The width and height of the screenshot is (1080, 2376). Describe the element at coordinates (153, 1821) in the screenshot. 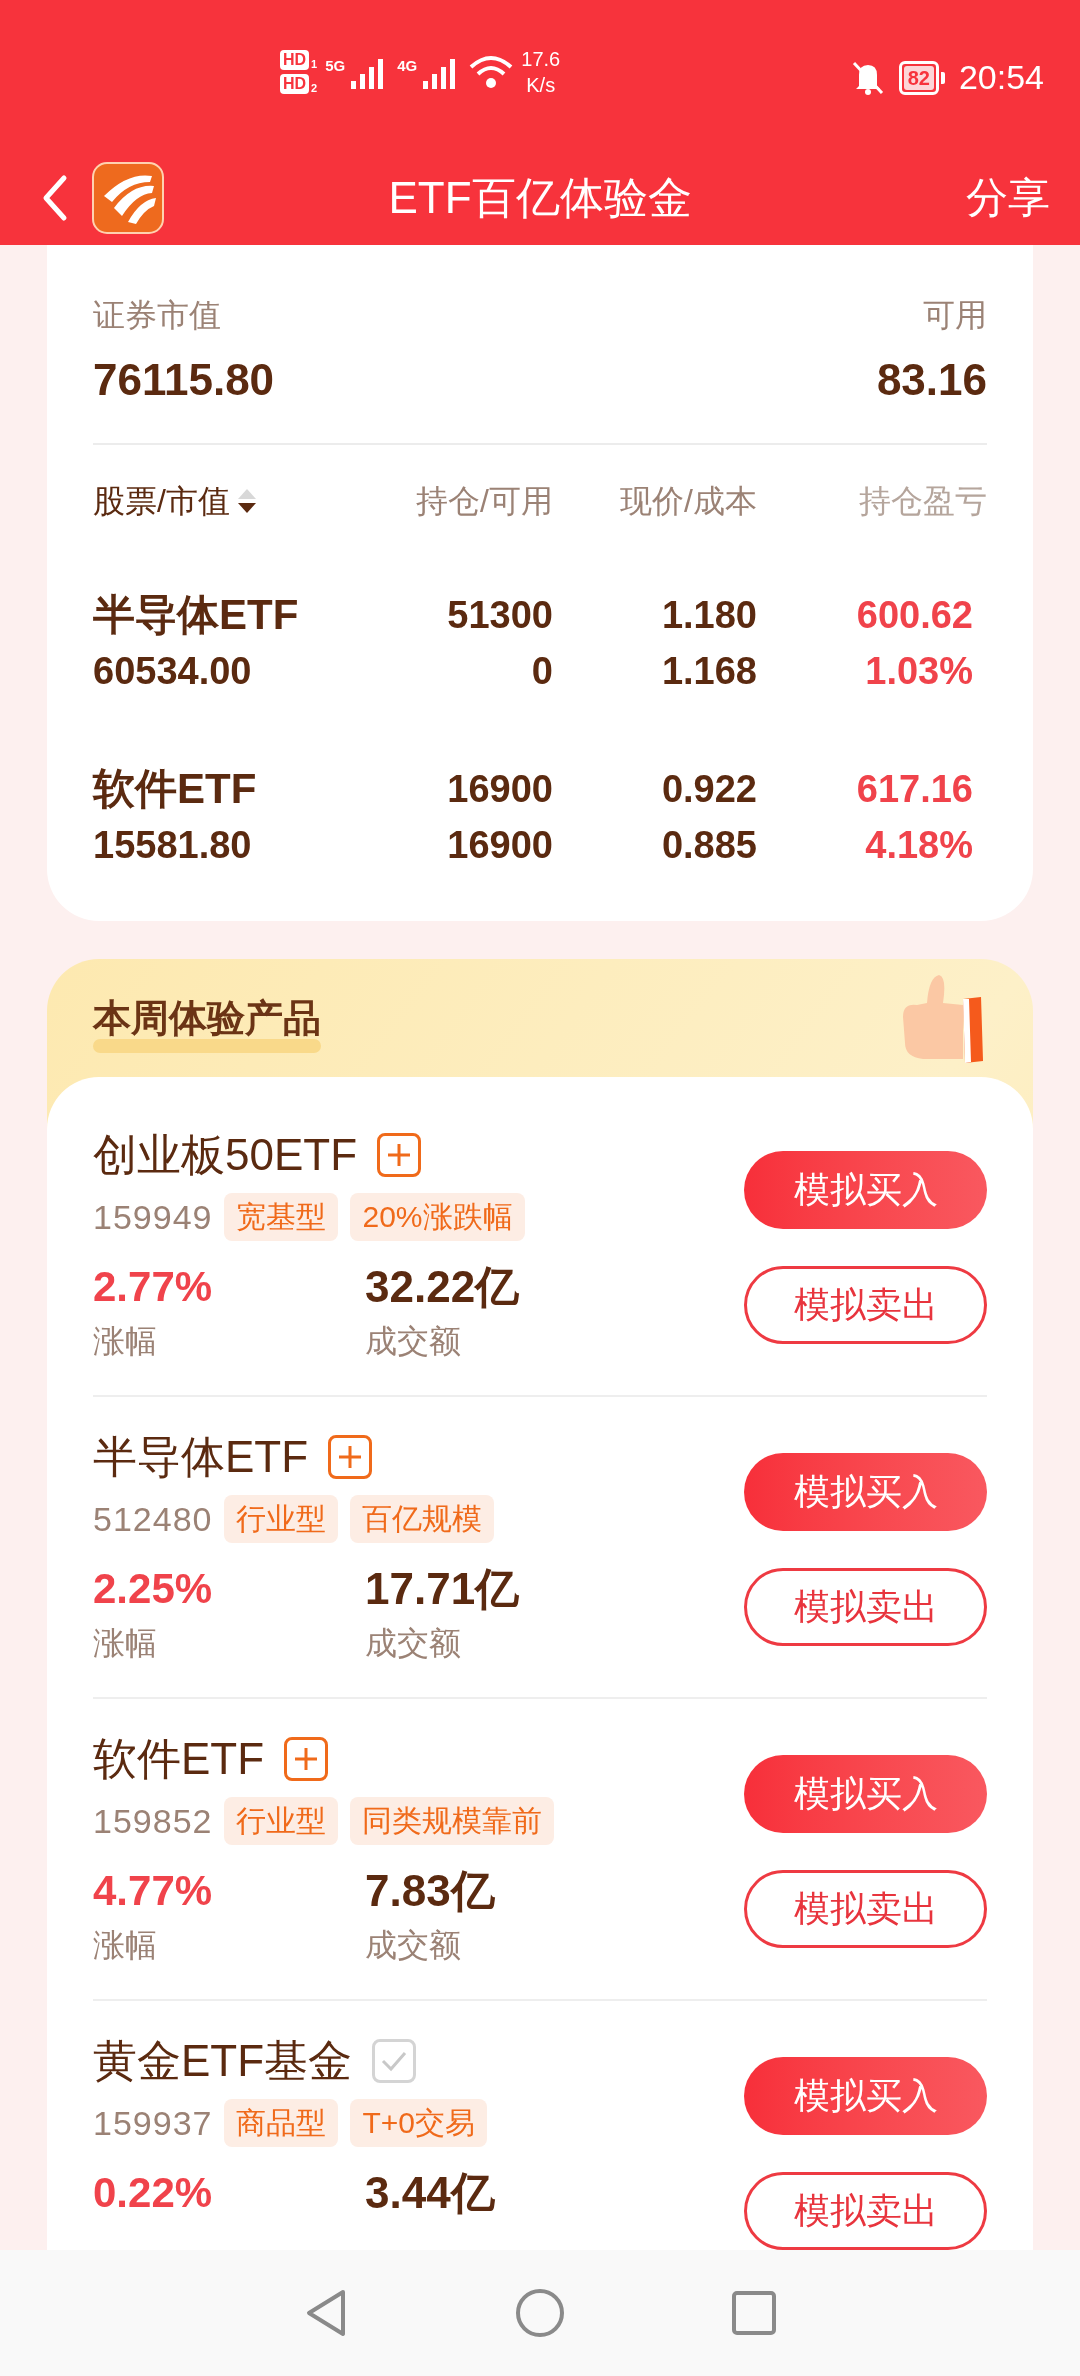

I see `fund-code: 159852` at that location.